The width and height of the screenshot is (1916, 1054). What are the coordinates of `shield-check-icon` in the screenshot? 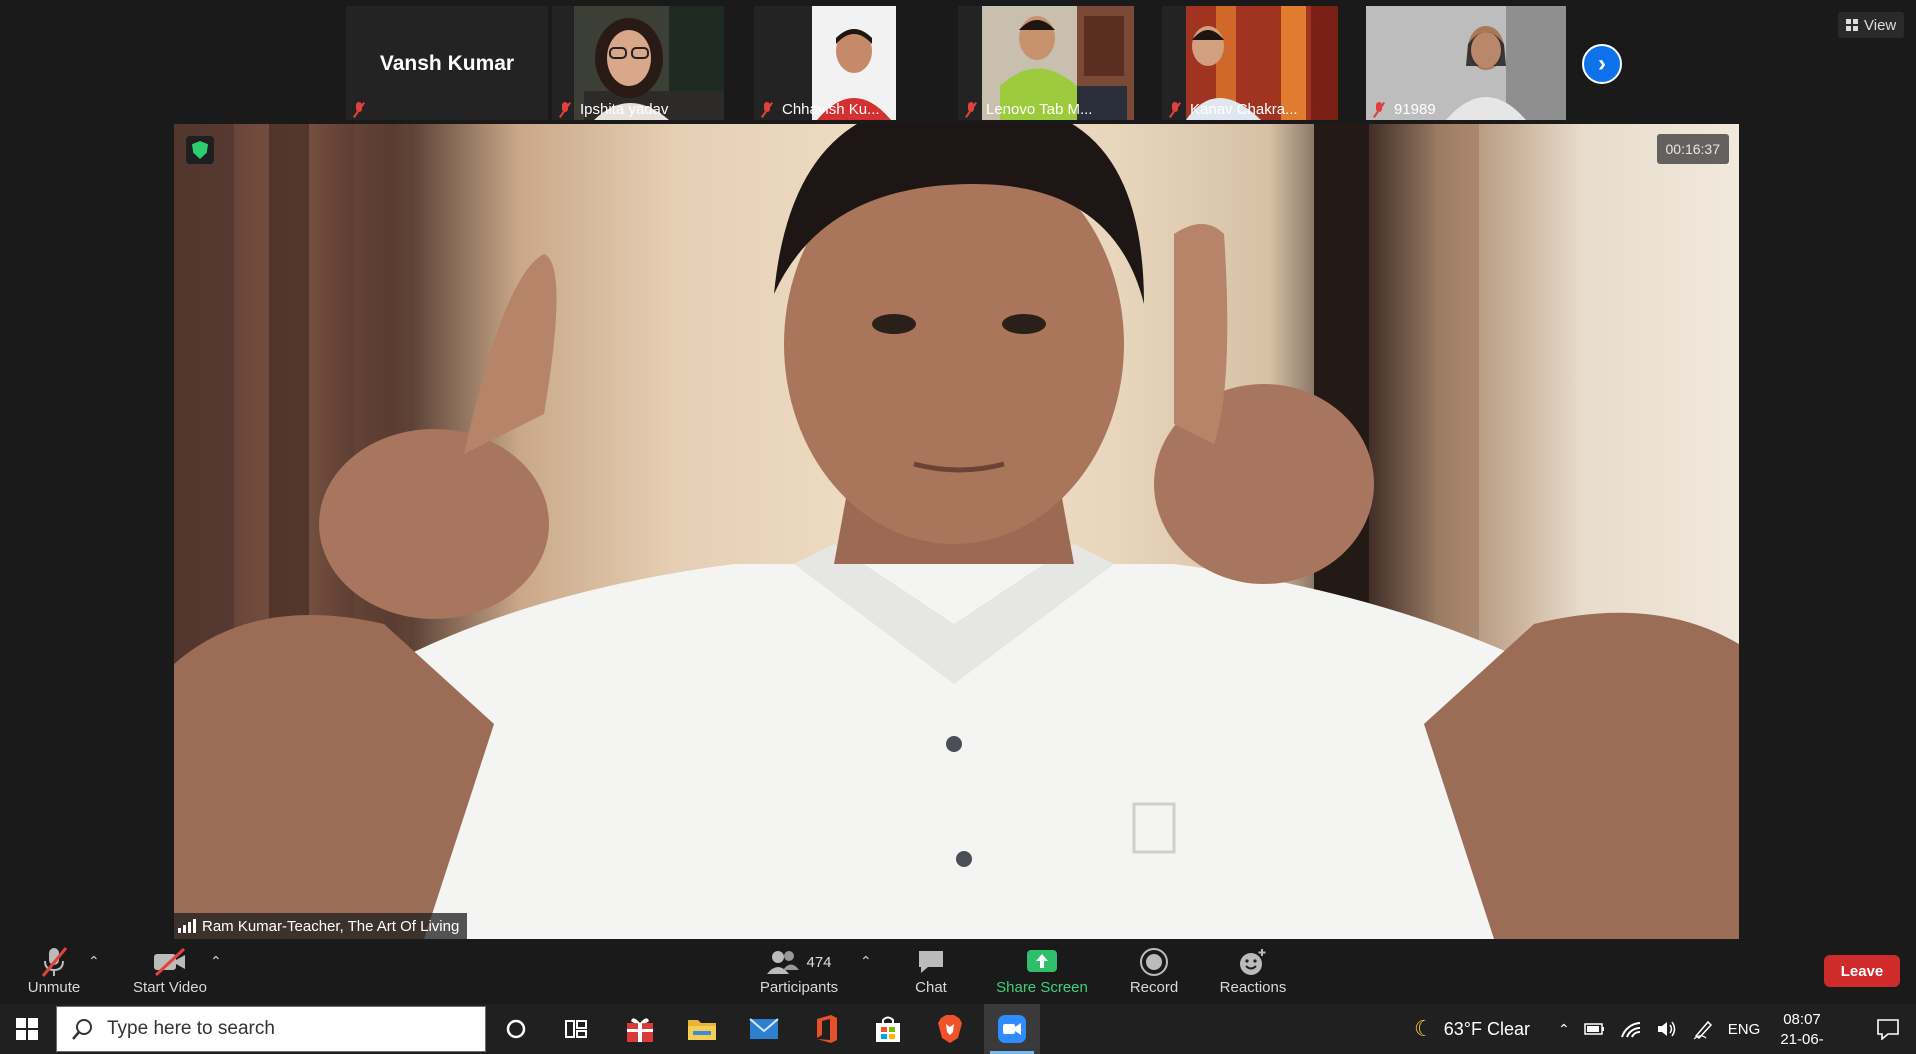 It's located at (200, 150).